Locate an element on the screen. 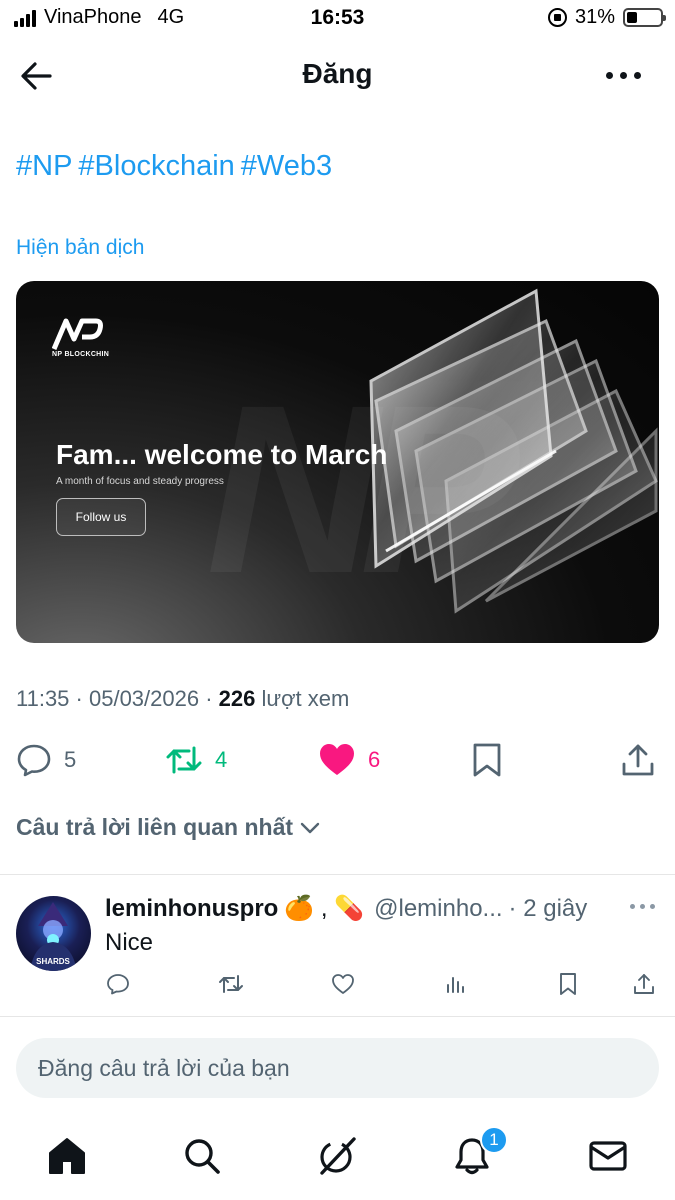 This screenshot has width=675, height=1200. divider is located at coordinates (337, 1016).